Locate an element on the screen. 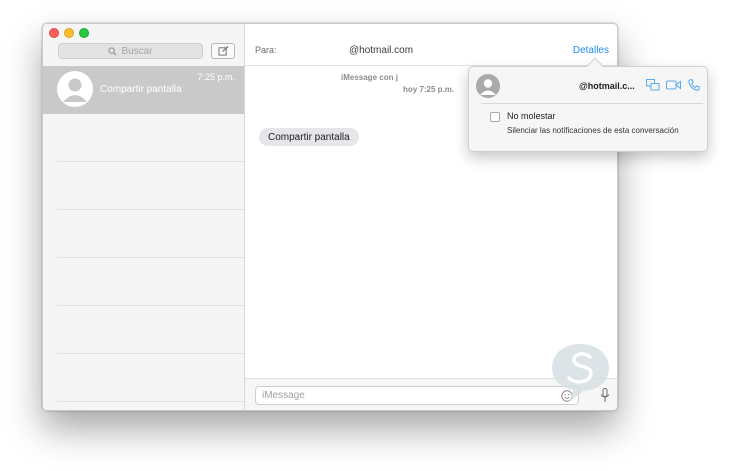 The image size is (730, 471). avatar is located at coordinates (75, 89).